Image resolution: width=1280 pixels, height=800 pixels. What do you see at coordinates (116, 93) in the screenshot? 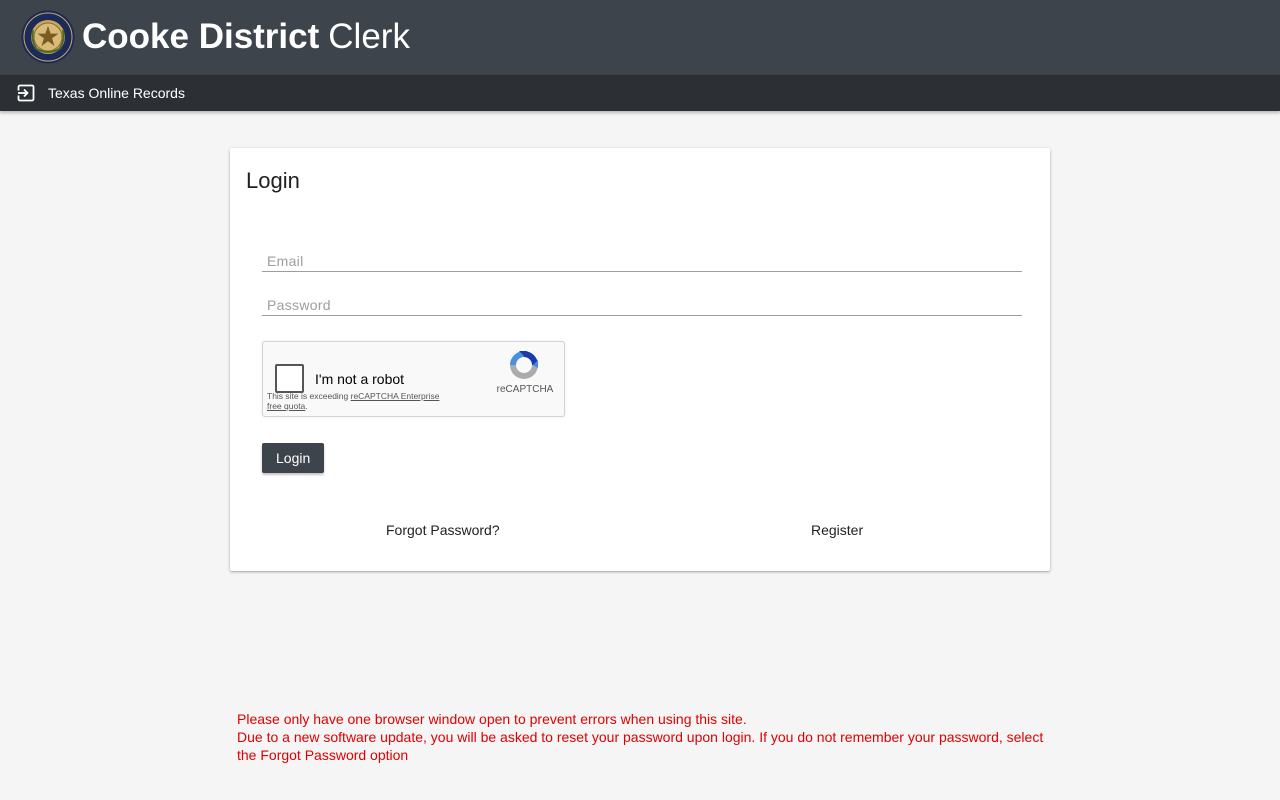
I see `texas-online-records-link: Texas Online Records` at bounding box center [116, 93].